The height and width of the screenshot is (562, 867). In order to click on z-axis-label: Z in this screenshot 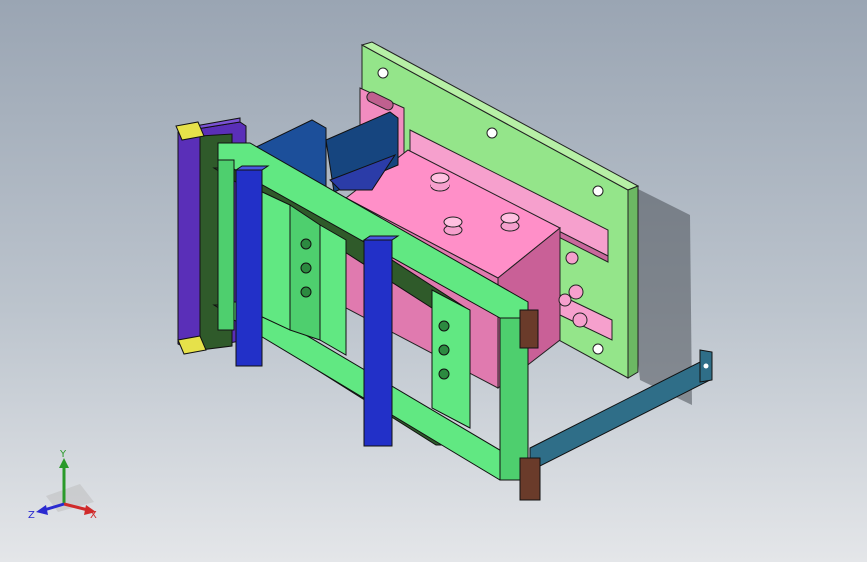, I will do `click(31, 515)`.